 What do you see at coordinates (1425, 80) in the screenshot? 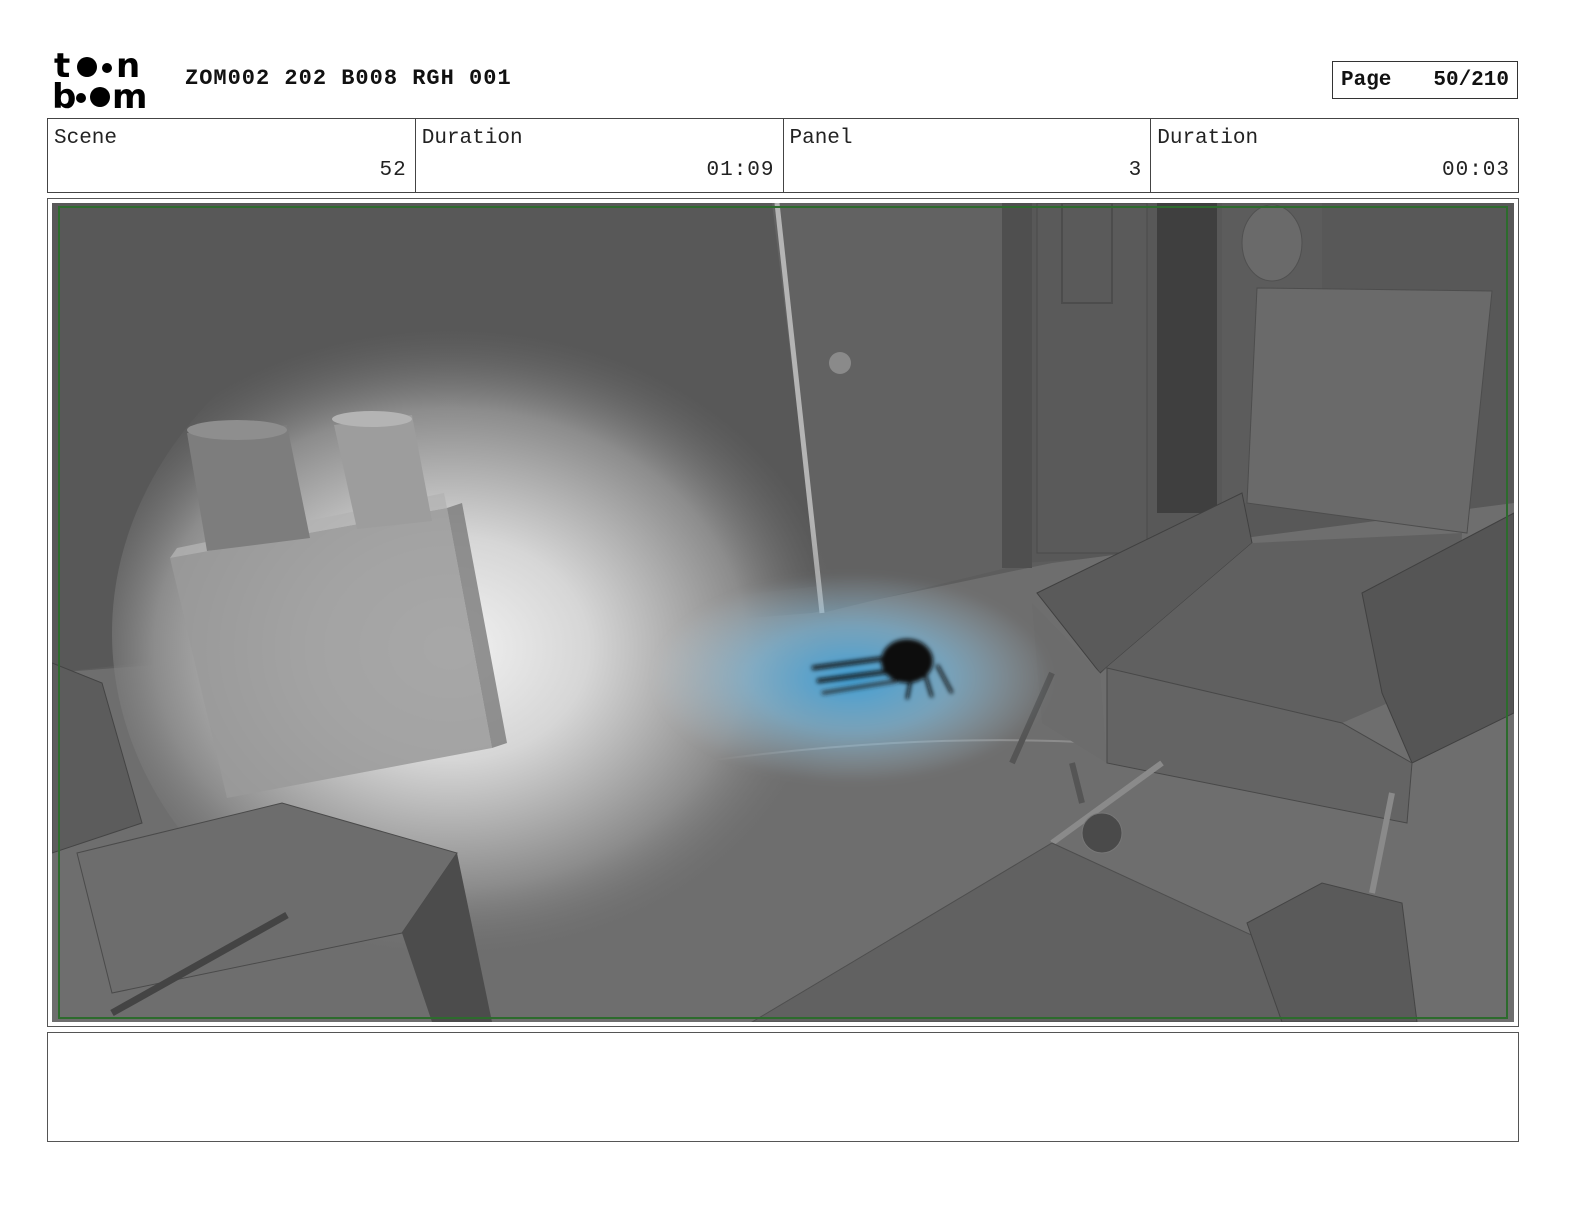
I see `page-indicator: Page 50/210` at bounding box center [1425, 80].